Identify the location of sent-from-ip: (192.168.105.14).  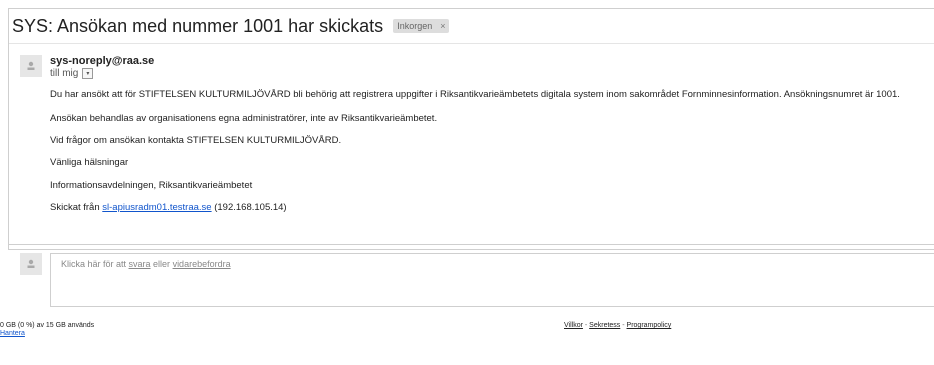
(249, 207).